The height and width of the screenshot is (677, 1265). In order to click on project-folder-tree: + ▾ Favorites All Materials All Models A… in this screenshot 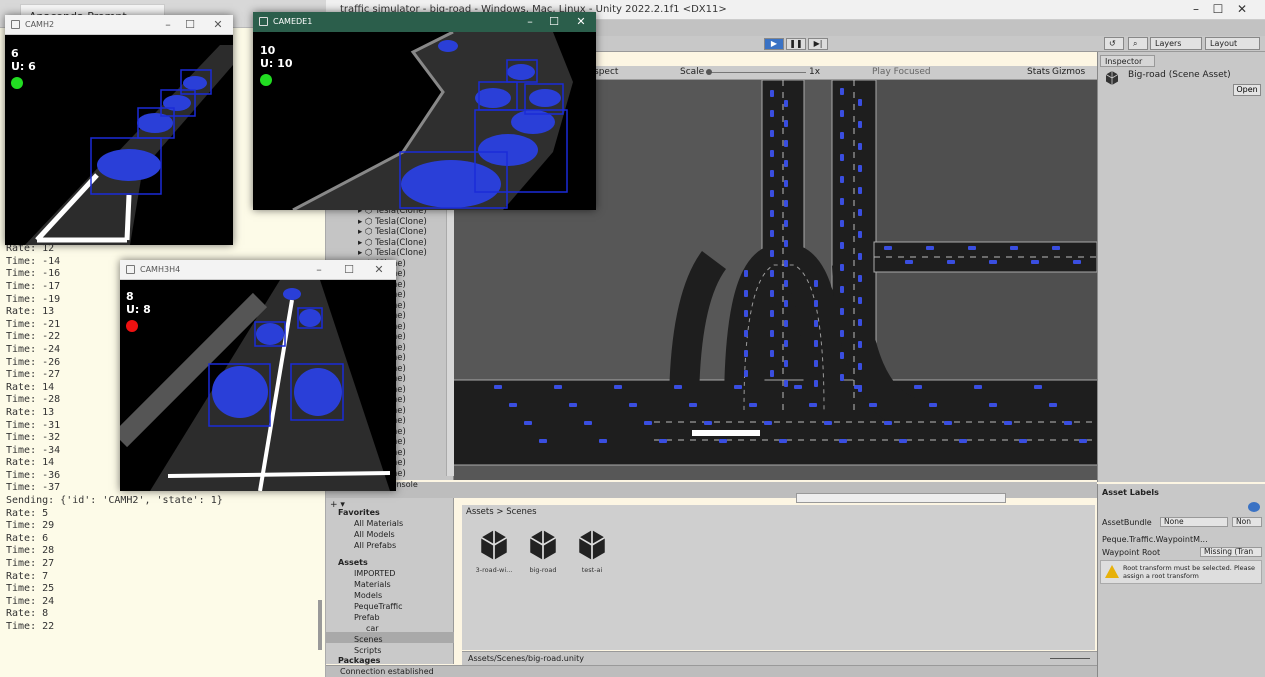, I will do `click(390, 581)`.